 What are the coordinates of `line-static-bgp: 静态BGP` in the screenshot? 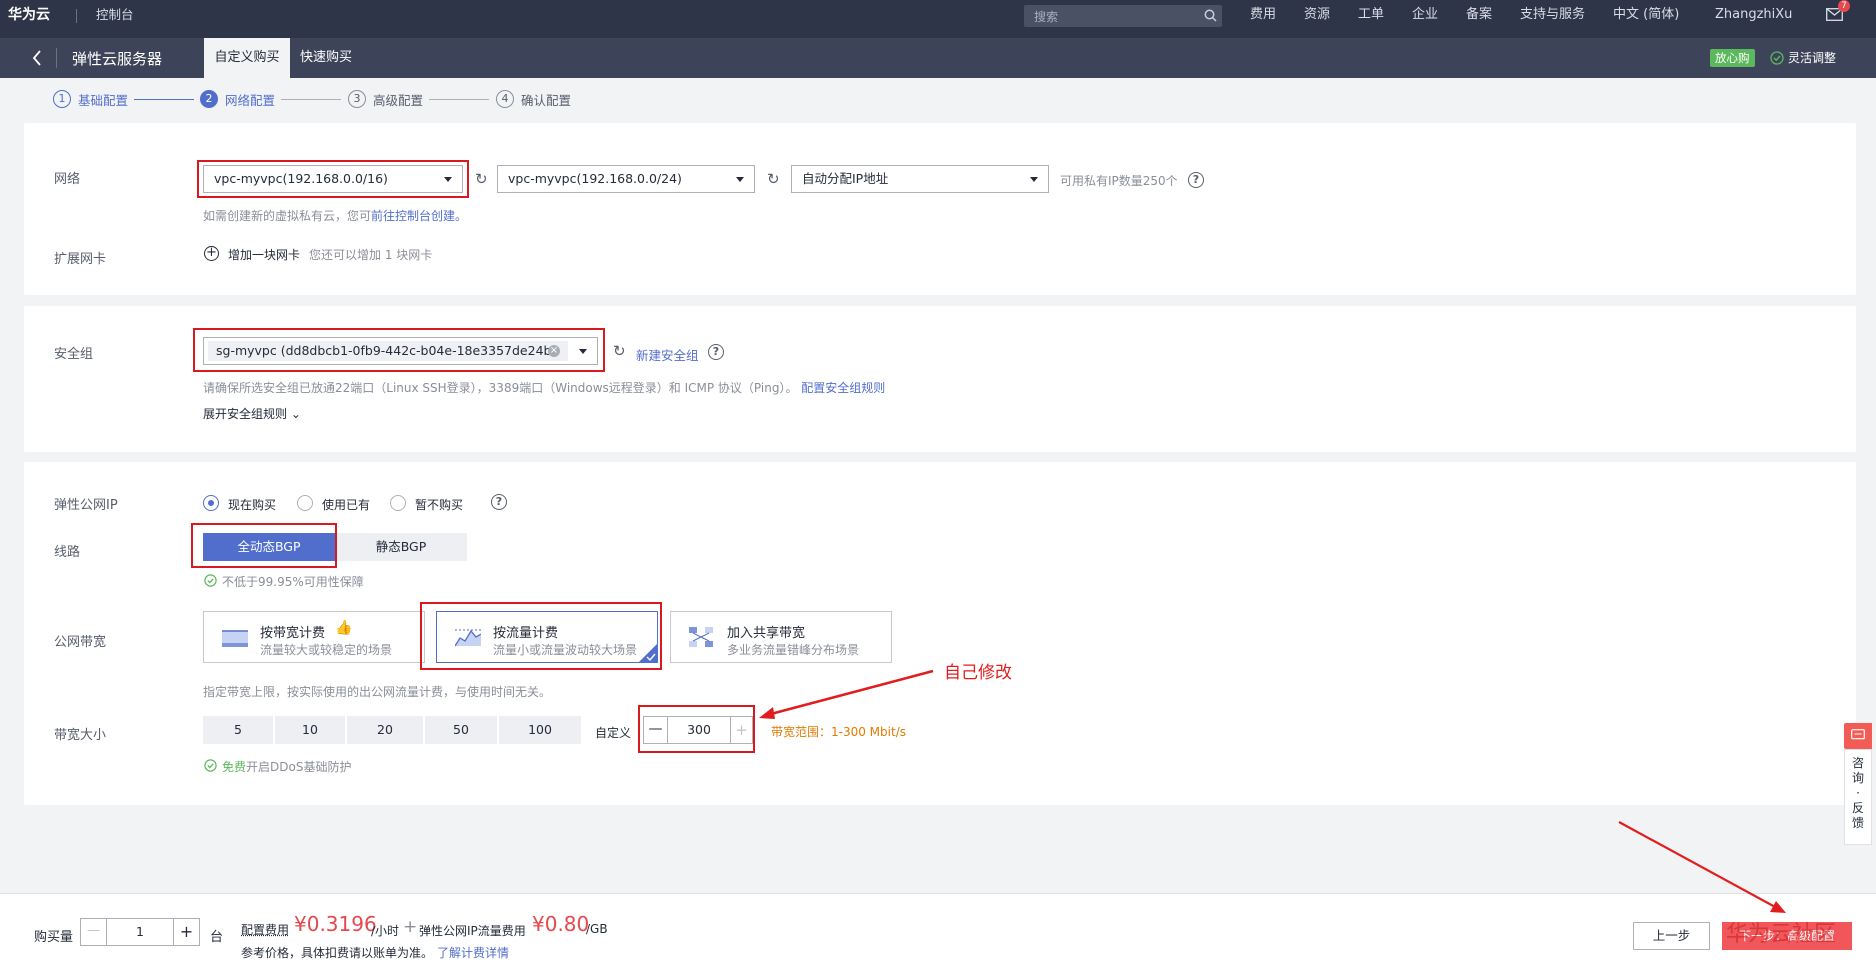 It's located at (401, 547).